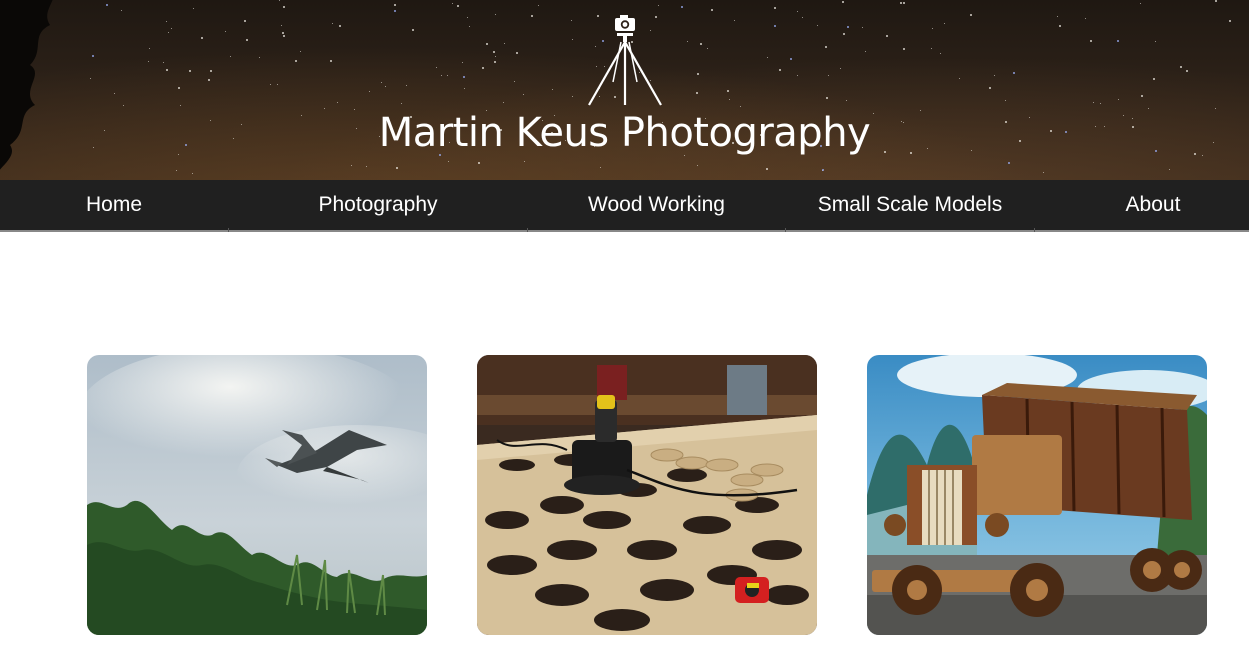 The height and width of the screenshot is (650, 1249). What do you see at coordinates (656, 205) in the screenshot?
I see `nav-item-wood-working: Wood Working` at bounding box center [656, 205].